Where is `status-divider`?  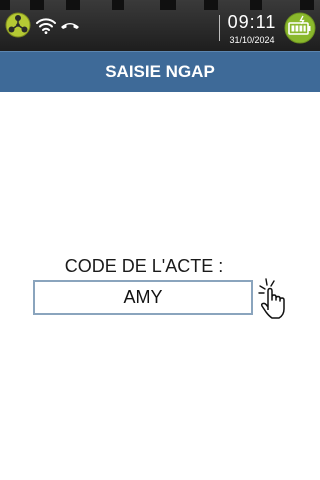 status-divider is located at coordinates (219, 28).